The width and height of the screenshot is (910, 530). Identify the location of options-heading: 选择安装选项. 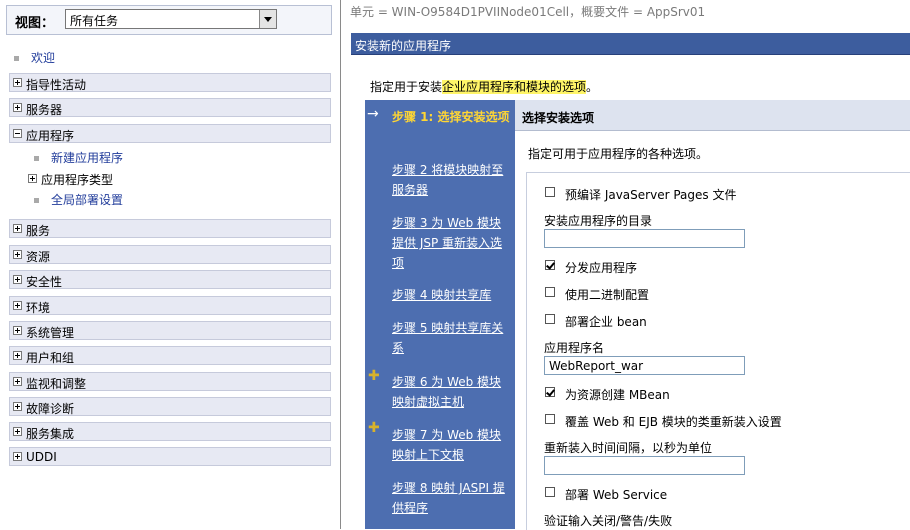
(558, 118).